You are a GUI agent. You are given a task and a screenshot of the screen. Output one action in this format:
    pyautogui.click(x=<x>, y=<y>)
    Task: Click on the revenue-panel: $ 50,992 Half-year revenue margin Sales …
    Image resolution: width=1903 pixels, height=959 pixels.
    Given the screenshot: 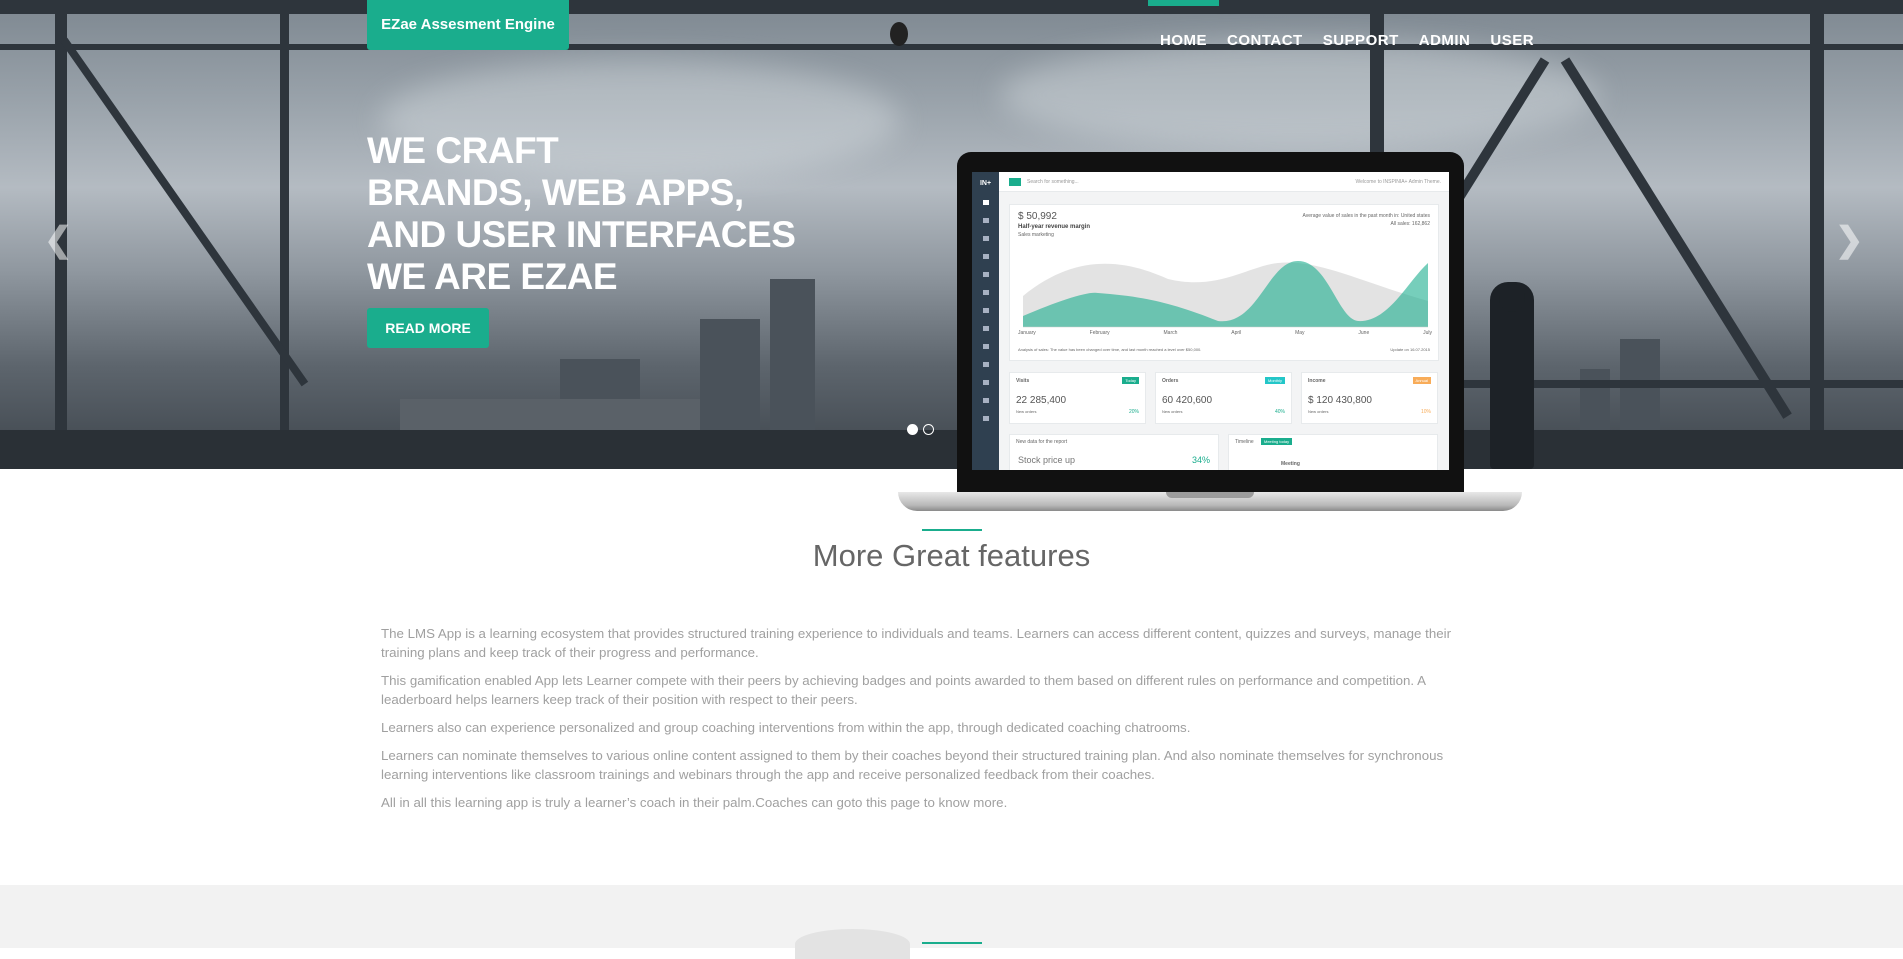 What is the action you would take?
    pyautogui.click(x=1224, y=282)
    